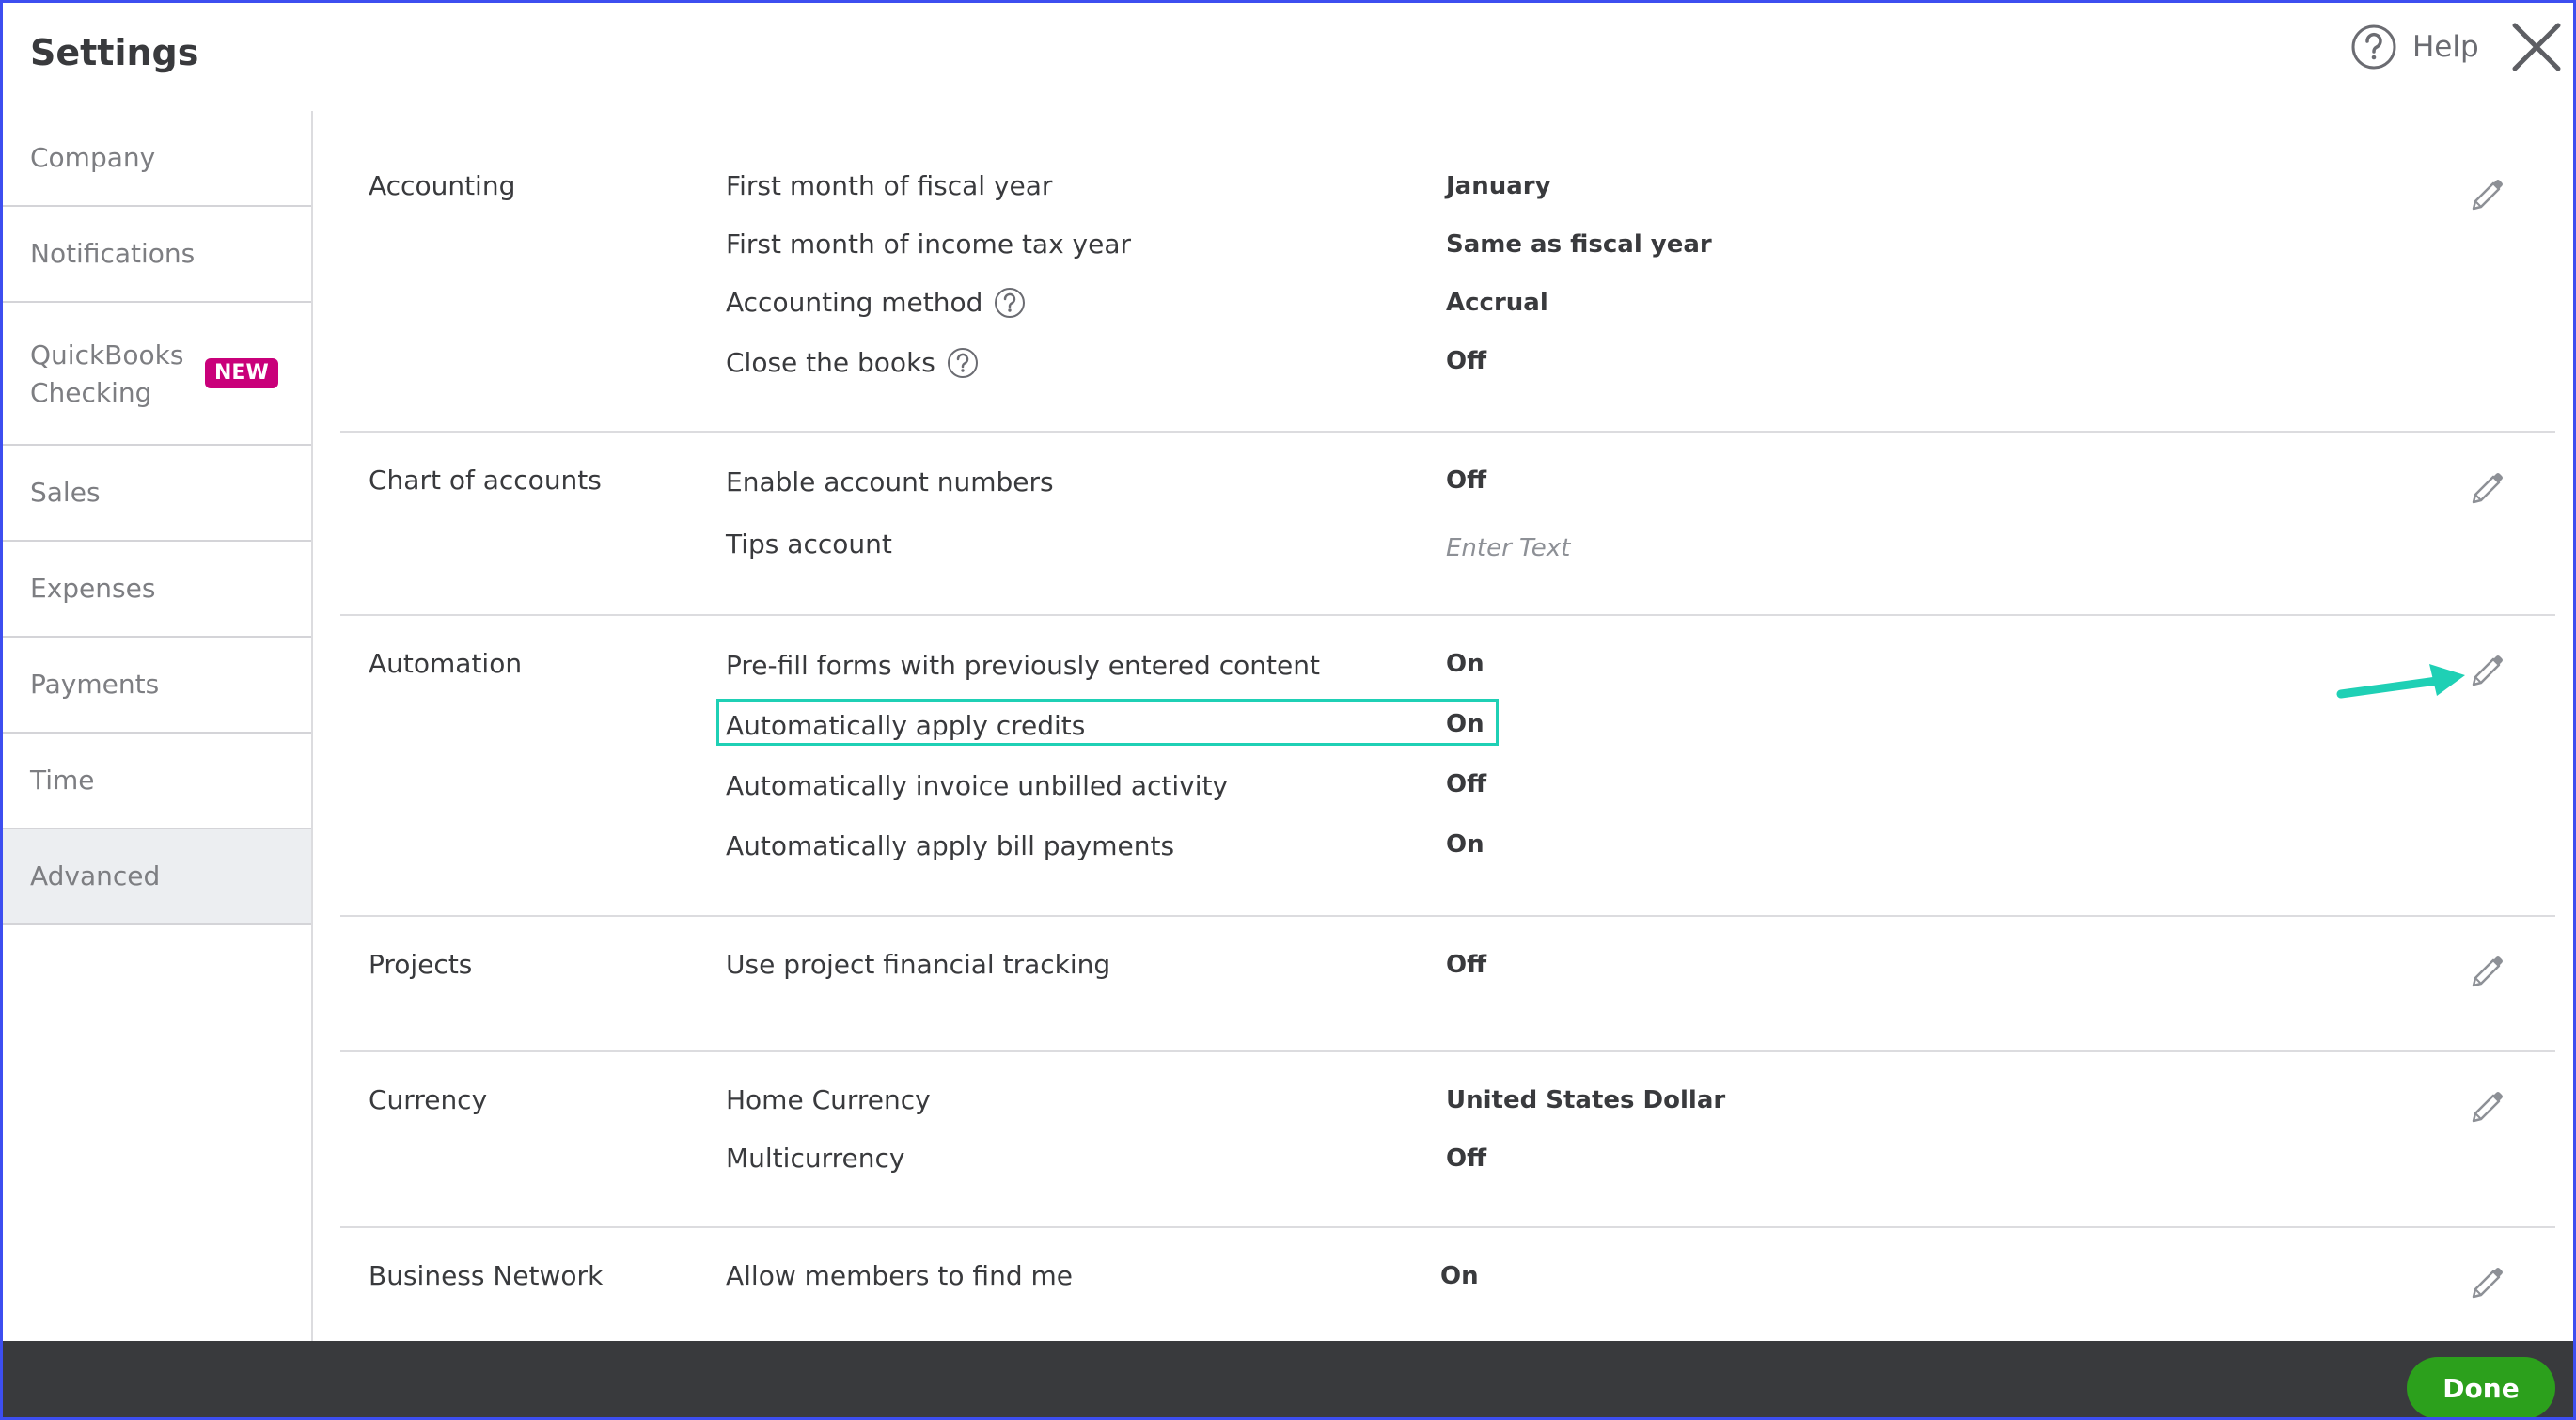 Image resolution: width=2576 pixels, height=1420 pixels. I want to click on section-title-currency: Currency, so click(429, 1099).